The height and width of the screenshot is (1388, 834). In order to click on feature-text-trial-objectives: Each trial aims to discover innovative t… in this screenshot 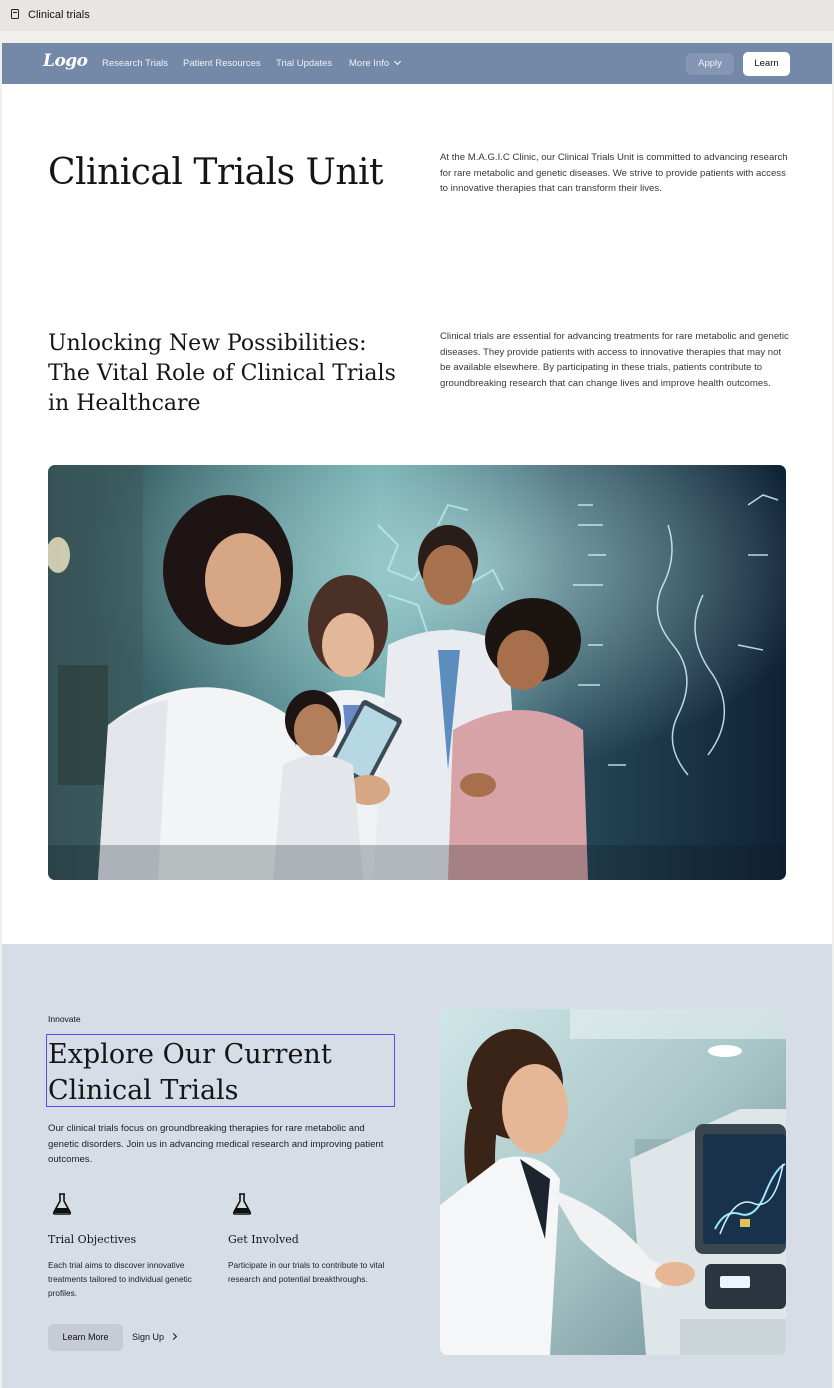, I will do `click(120, 1279)`.